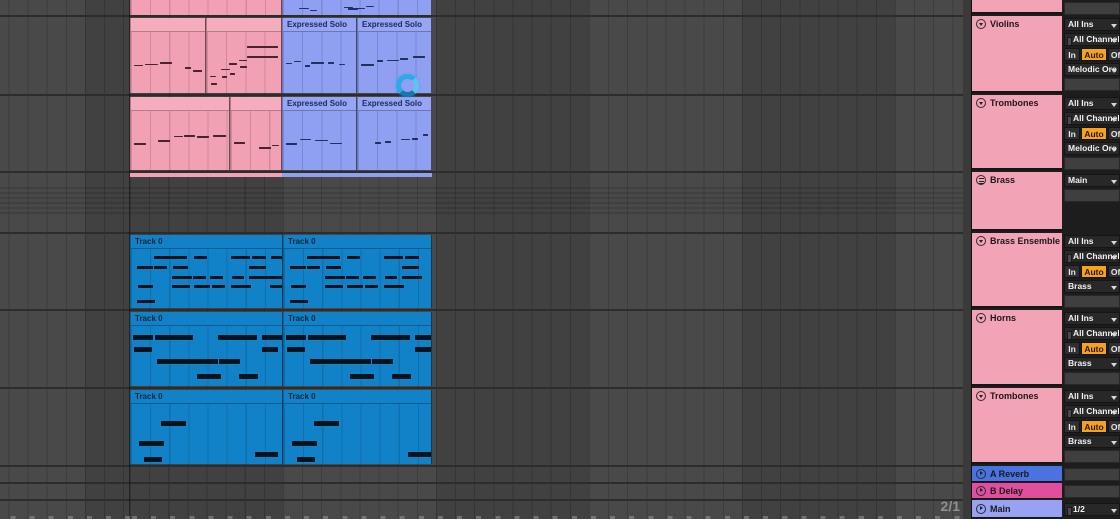 The width and height of the screenshot is (1120, 519). Describe the element at coordinates (1017, 270) in the screenshot. I see `track-header-brass-ensemble: Brass Ensemble` at that location.